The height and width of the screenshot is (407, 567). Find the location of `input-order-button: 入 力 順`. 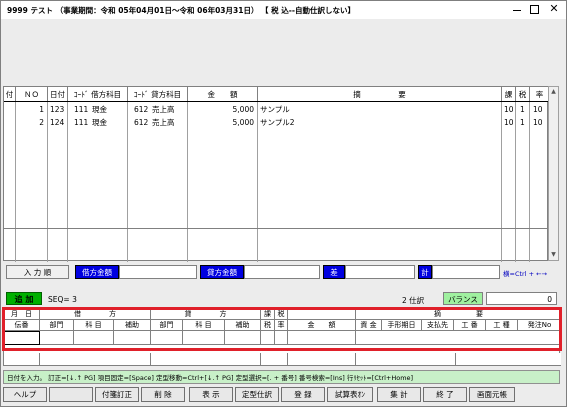

input-order-button: 入 力 順 is located at coordinates (37, 272).